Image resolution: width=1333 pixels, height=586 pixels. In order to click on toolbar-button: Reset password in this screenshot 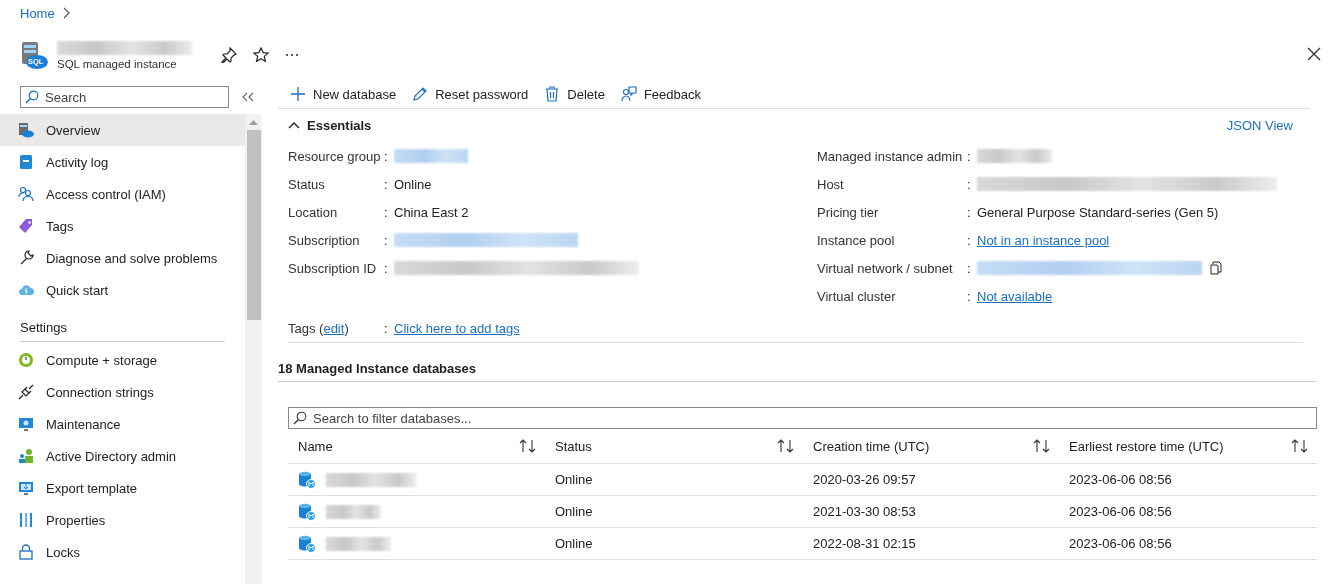, I will do `click(470, 94)`.